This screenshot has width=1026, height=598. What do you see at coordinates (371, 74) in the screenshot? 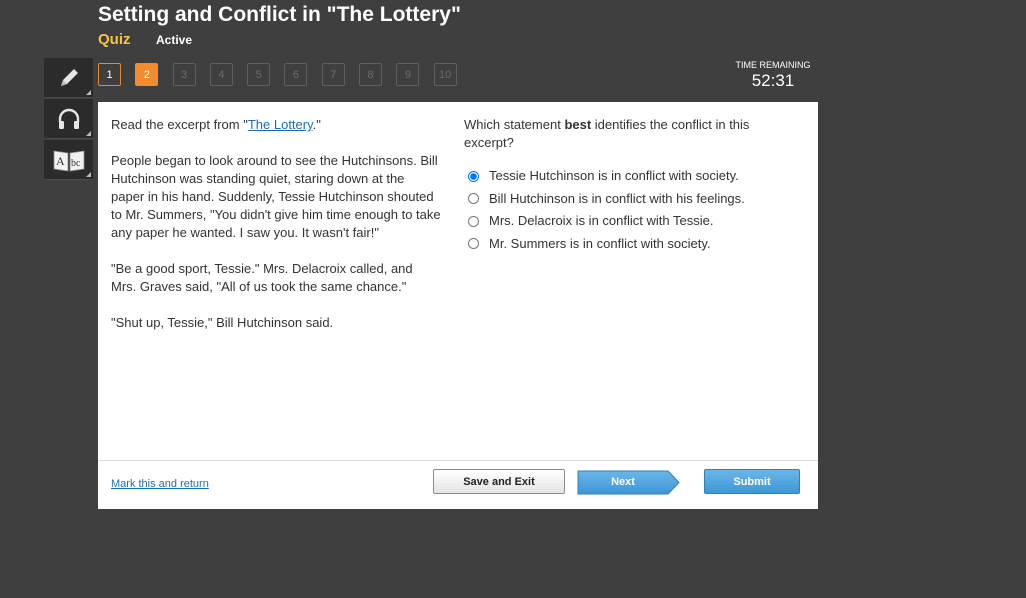
I see `question-nav-8: 8` at bounding box center [371, 74].